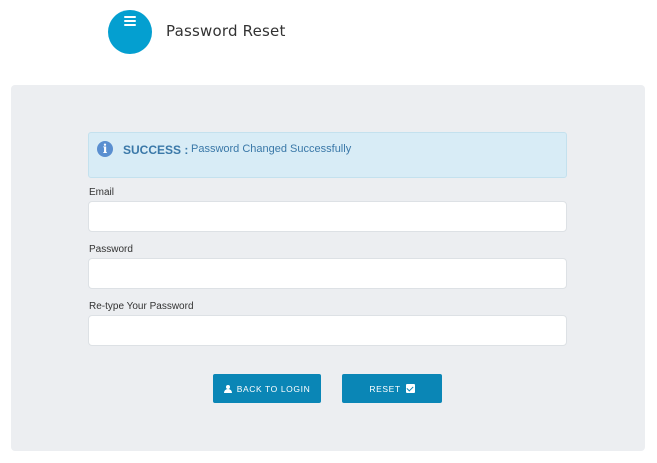 Image resolution: width=657 pixels, height=463 pixels. What do you see at coordinates (111, 249) in the screenshot?
I see `password-label: Password` at bounding box center [111, 249].